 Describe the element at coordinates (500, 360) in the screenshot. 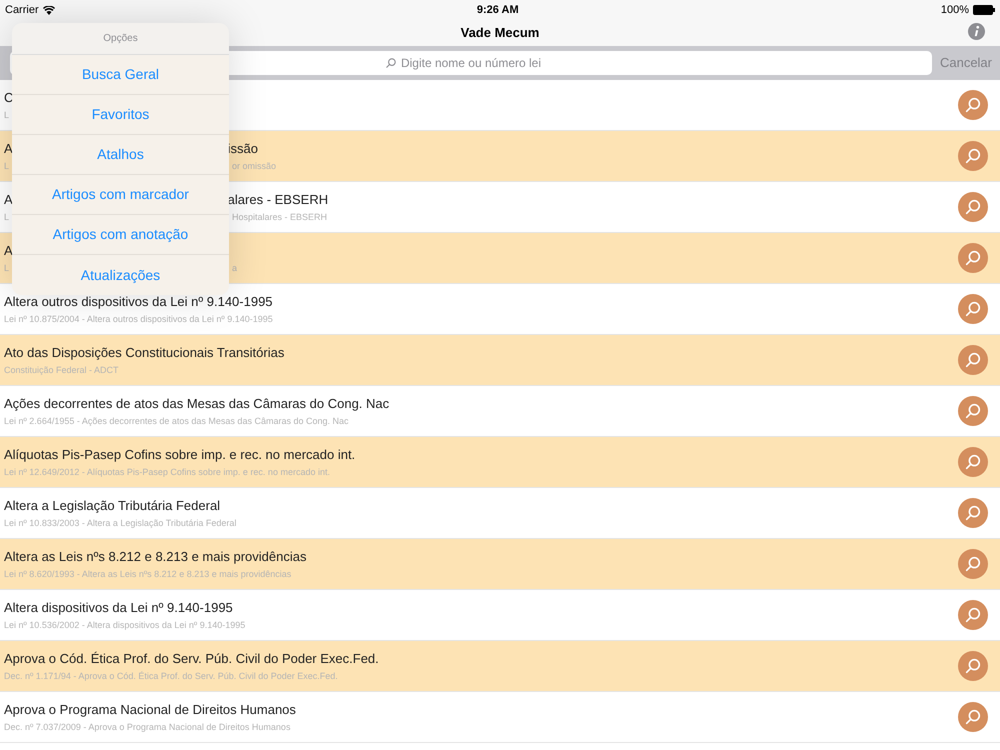

I see `law-row: Ato das Disposições Constitucionais Transitórias Constituição Federal - ADCT` at that location.